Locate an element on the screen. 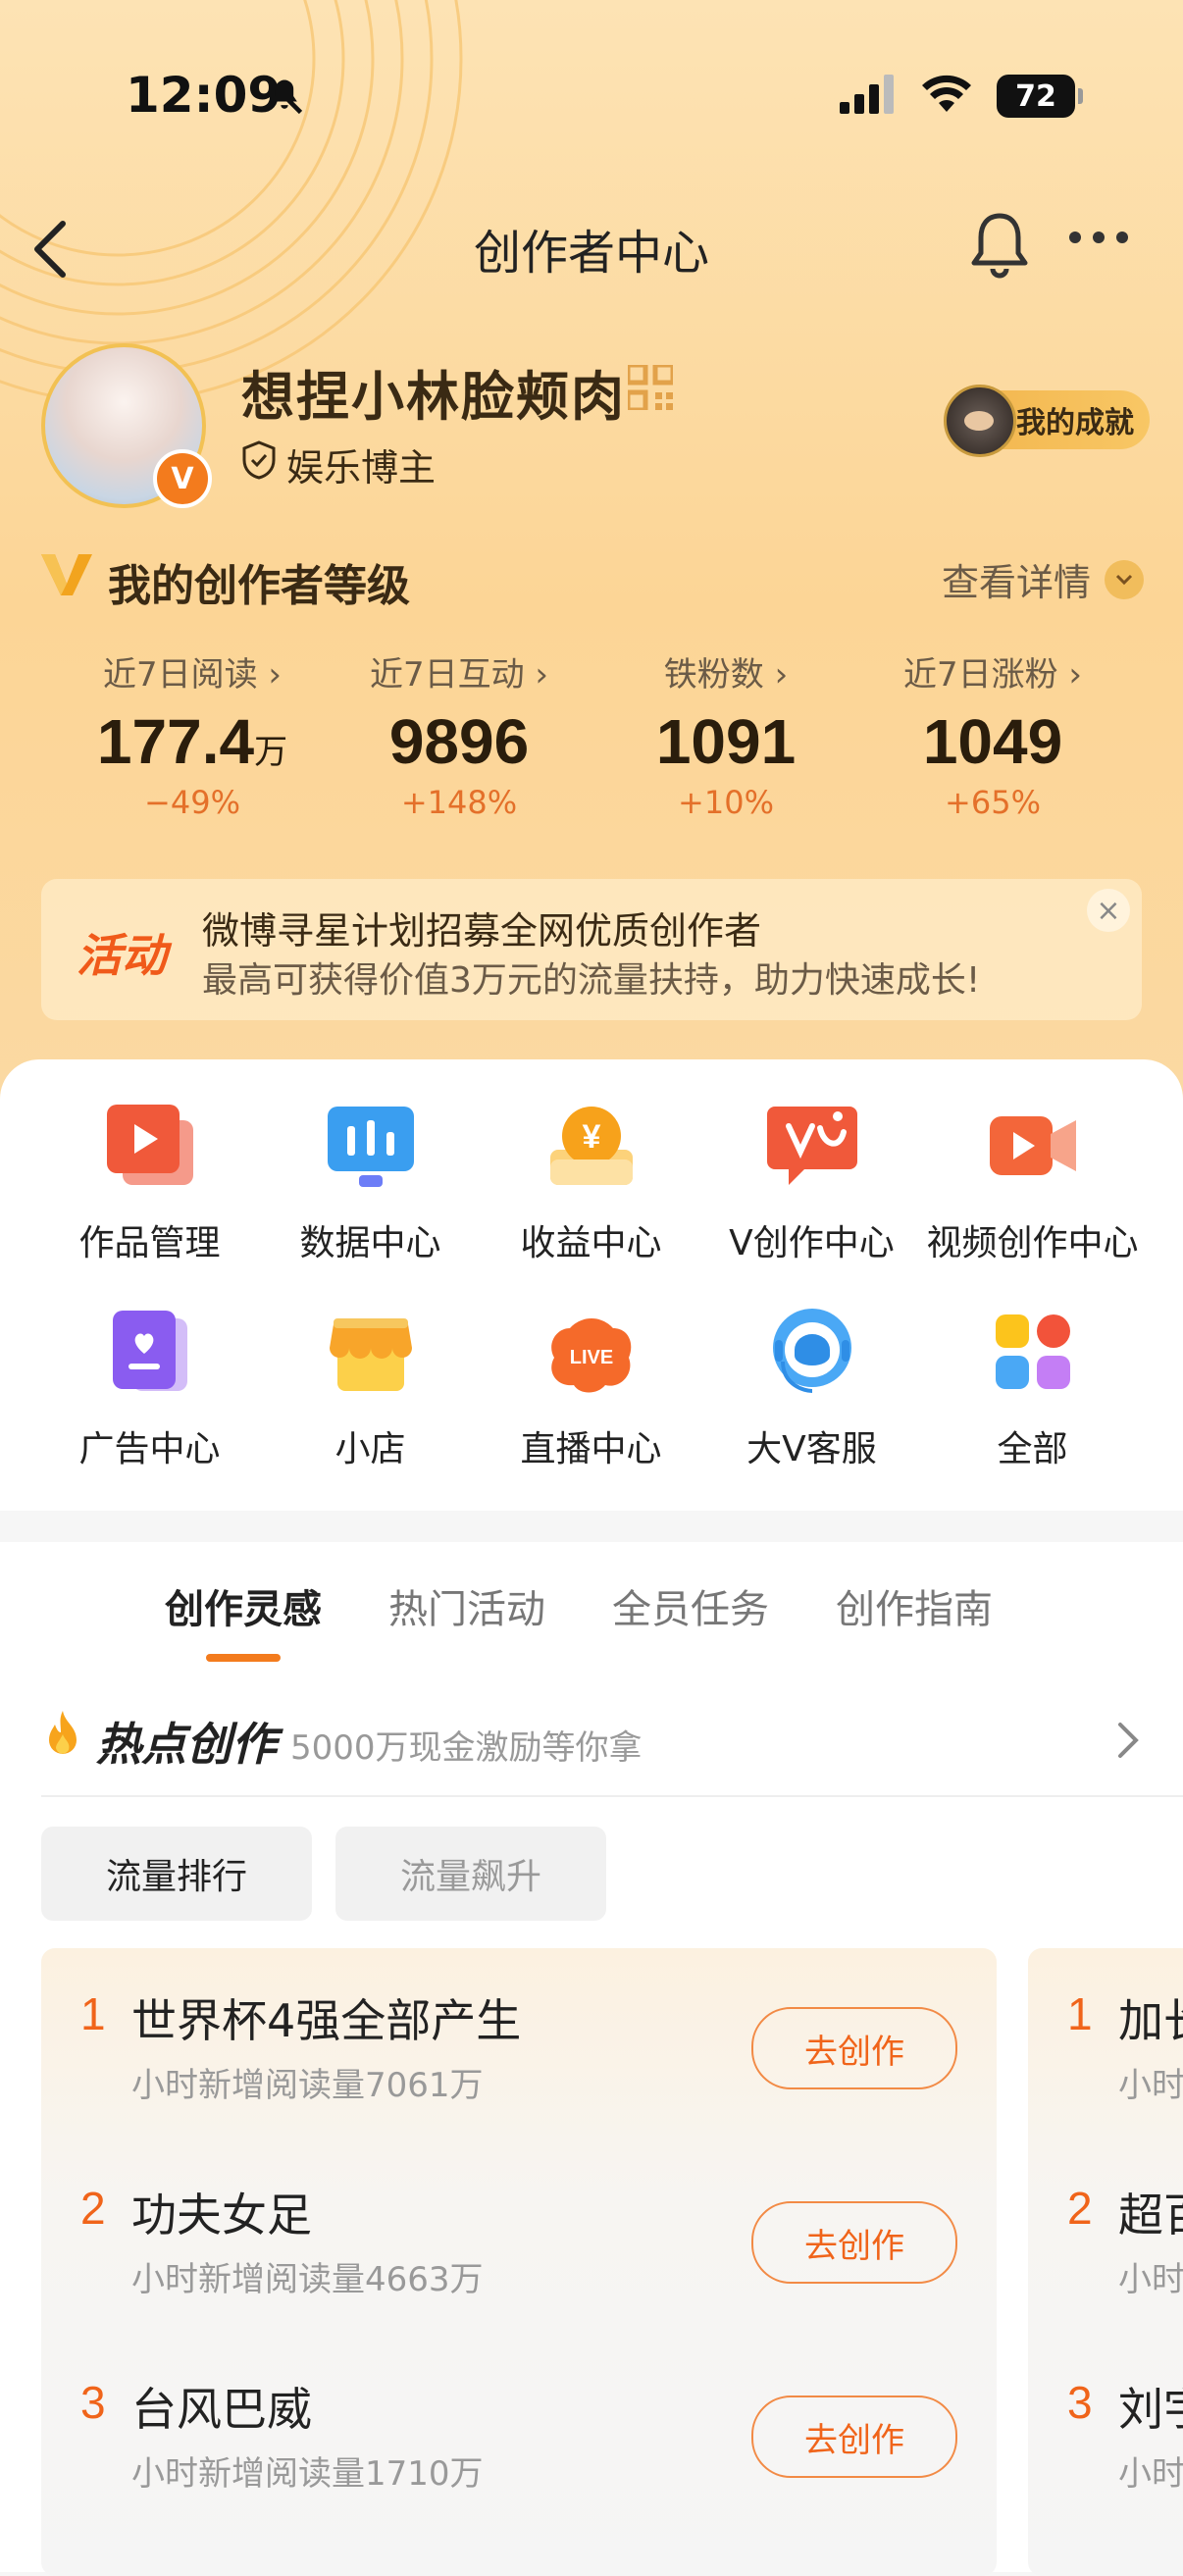 This screenshot has height=2576, width=1183. customer-service-icon is located at coordinates (812, 1352).